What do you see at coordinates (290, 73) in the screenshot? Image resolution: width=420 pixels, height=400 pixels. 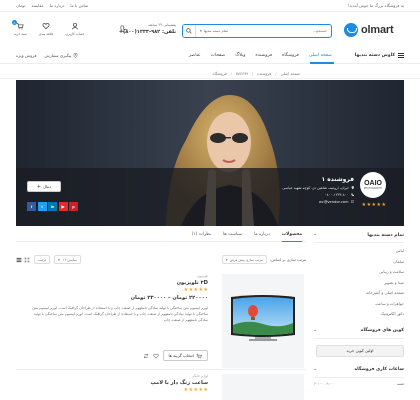 I see `breadcrumb-home: صفحه اصلی` at bounding box center [290, 73].